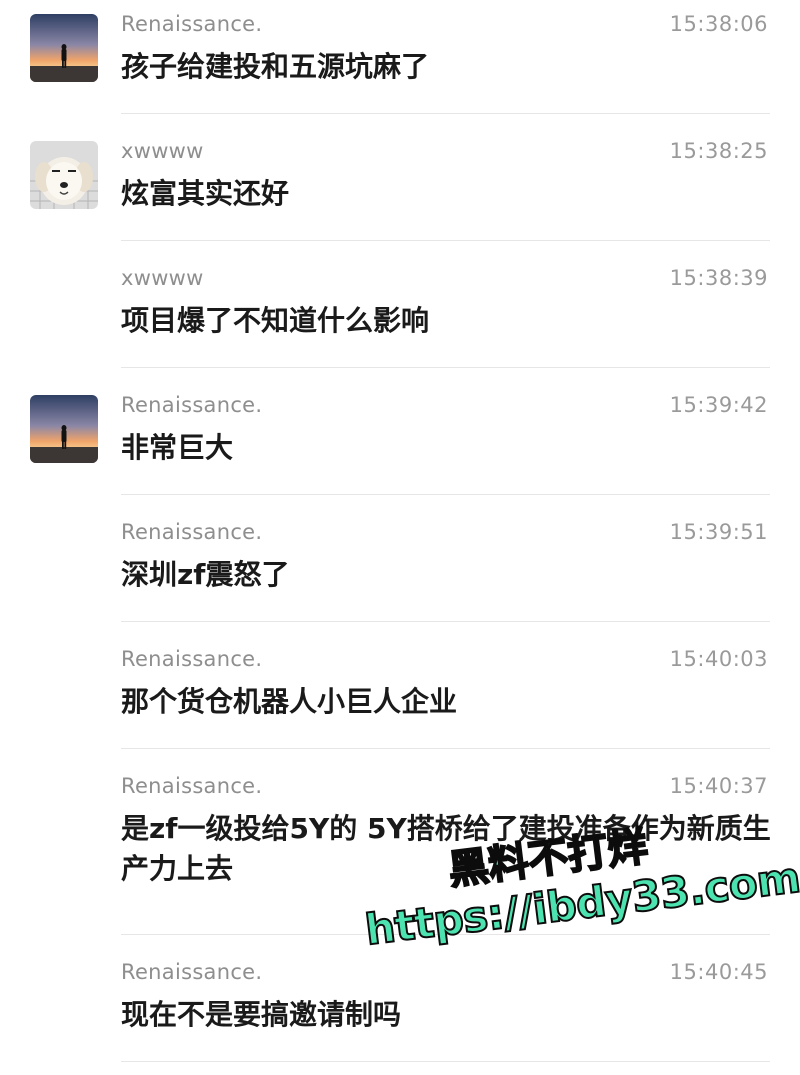 The width and height of the screenshot is (800, 1075). Describe the element at coordinates (718, 278) in the screenshot. I see `message-timestamp: 15:38:39` at that location.